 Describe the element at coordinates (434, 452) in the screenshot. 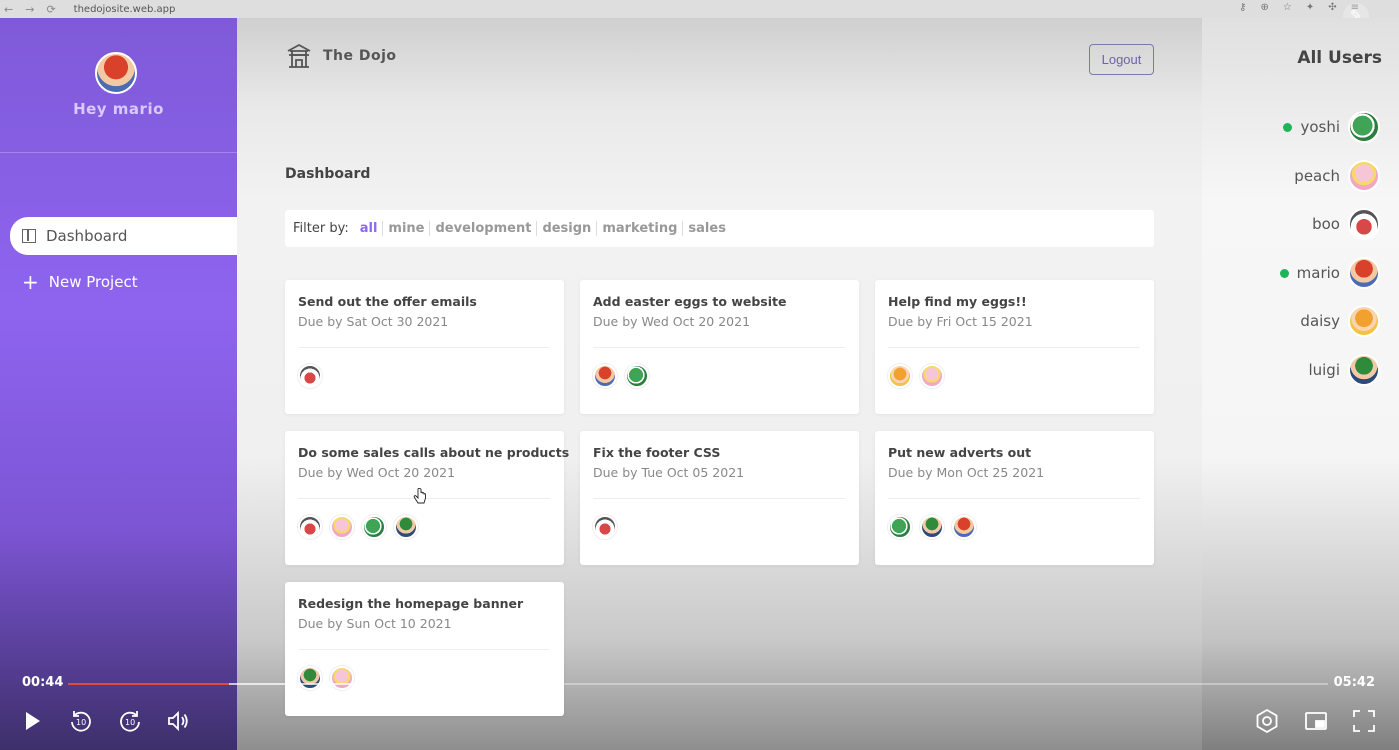

I see `project-title: Do some sales calls about ne products` at that location.